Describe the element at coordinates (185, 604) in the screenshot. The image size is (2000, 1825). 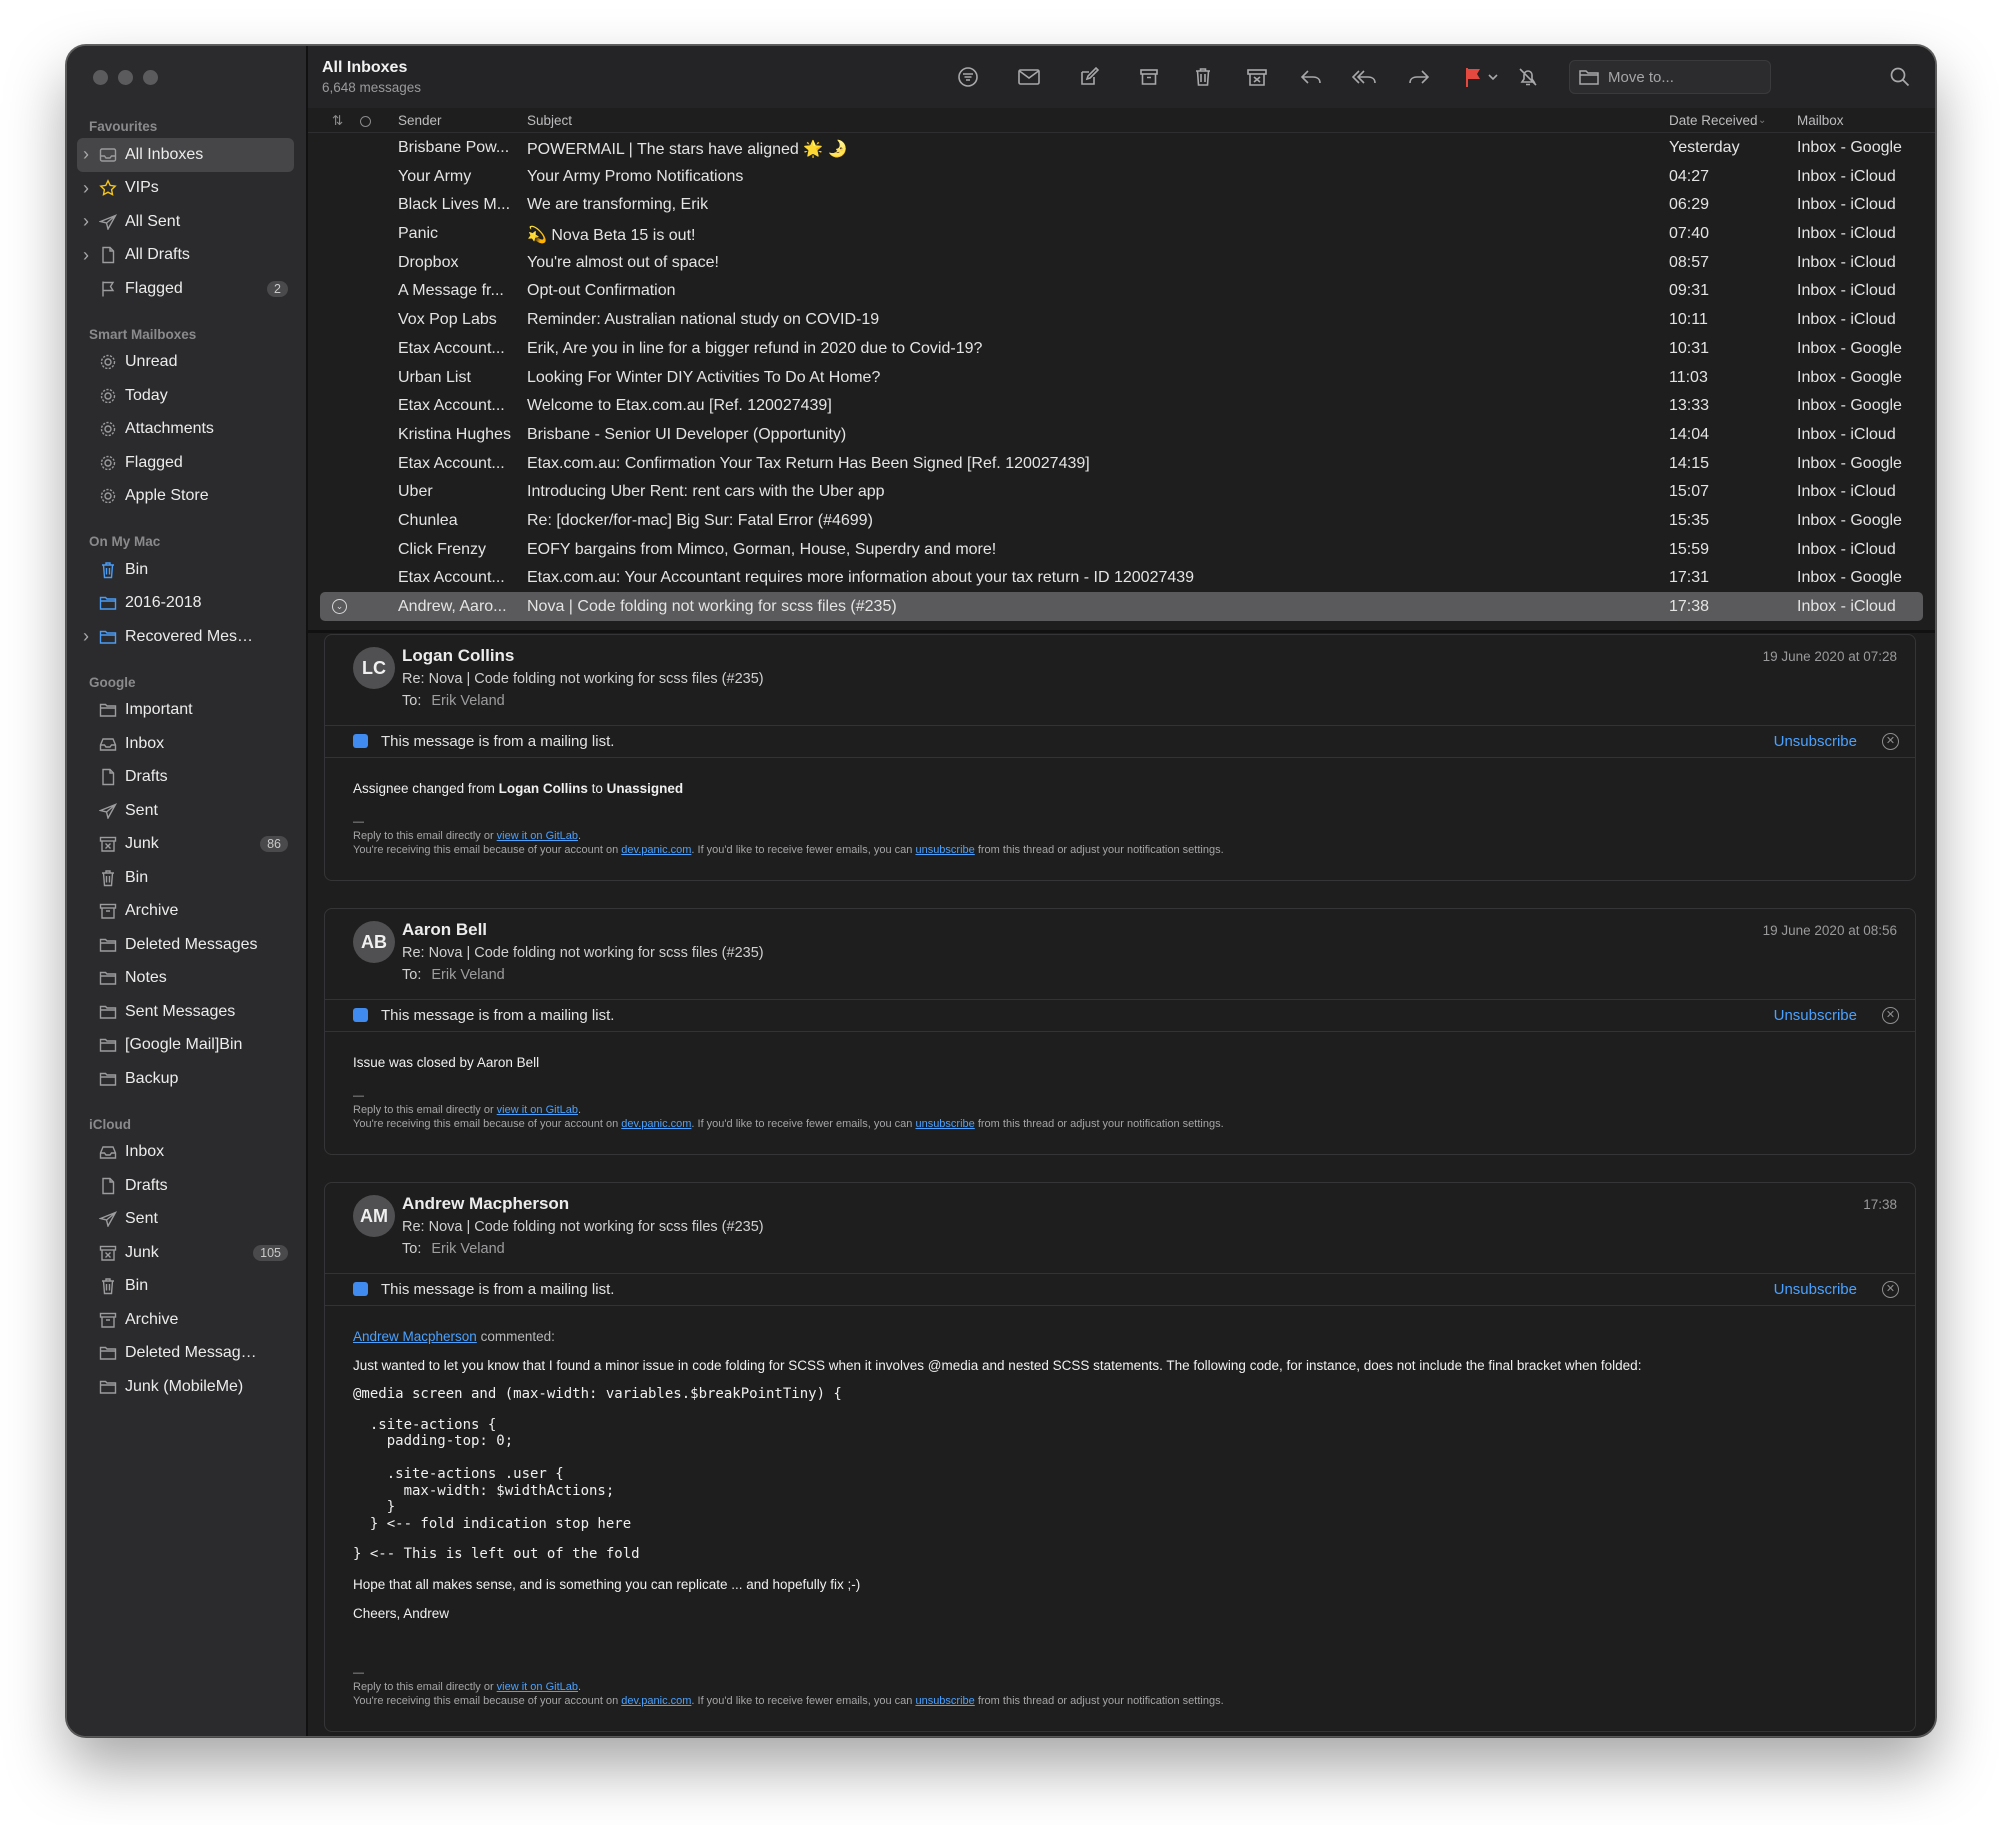
I see `sidebar-item-2016-2018: 2016-2018` at that location.